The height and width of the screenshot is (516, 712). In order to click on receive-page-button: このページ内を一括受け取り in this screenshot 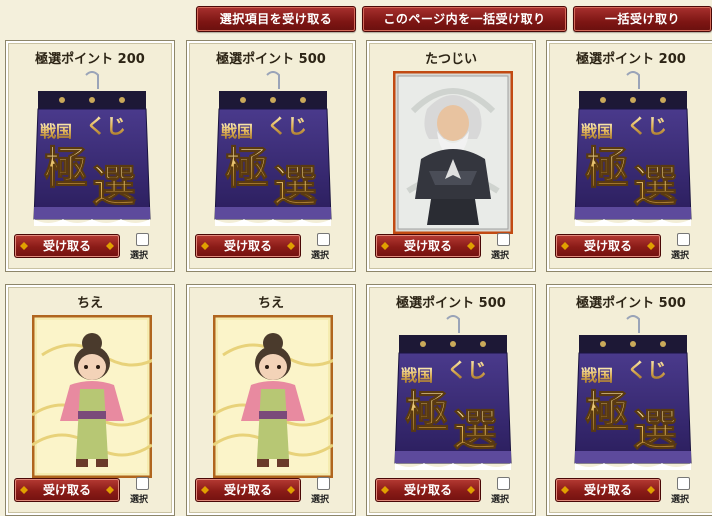, I will do `click(464, 19)`.